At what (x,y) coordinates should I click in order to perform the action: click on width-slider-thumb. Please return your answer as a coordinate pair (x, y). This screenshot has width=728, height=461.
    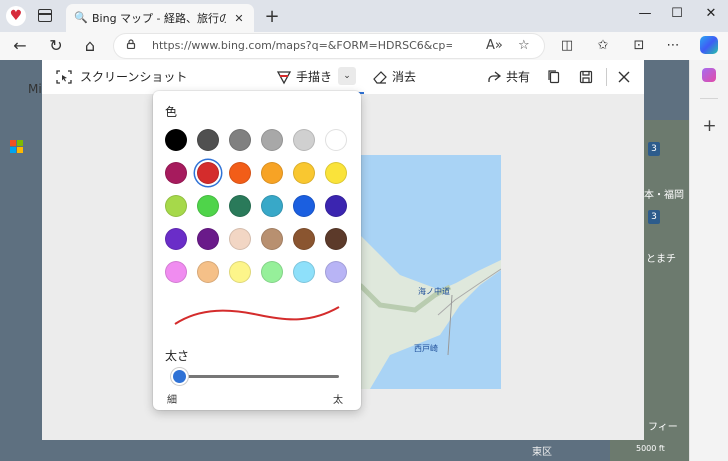
    Looking at the image, I should click on (179, 376).